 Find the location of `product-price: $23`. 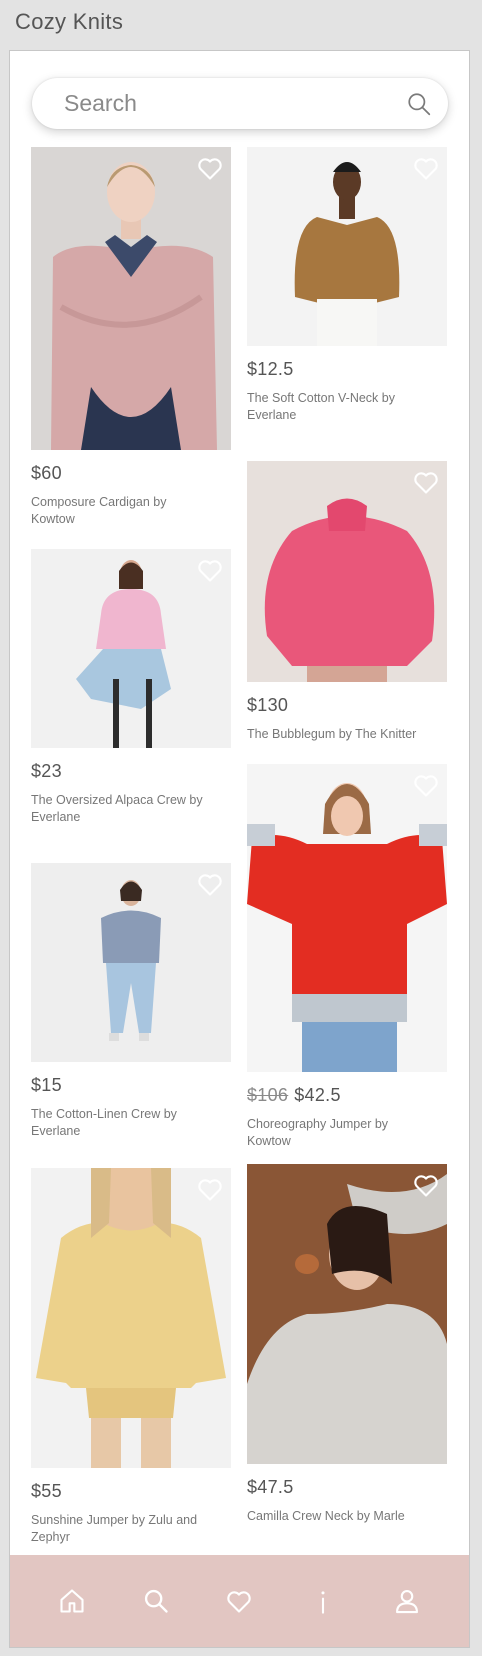

product-price: $23 is located at coordinates (46, 771).